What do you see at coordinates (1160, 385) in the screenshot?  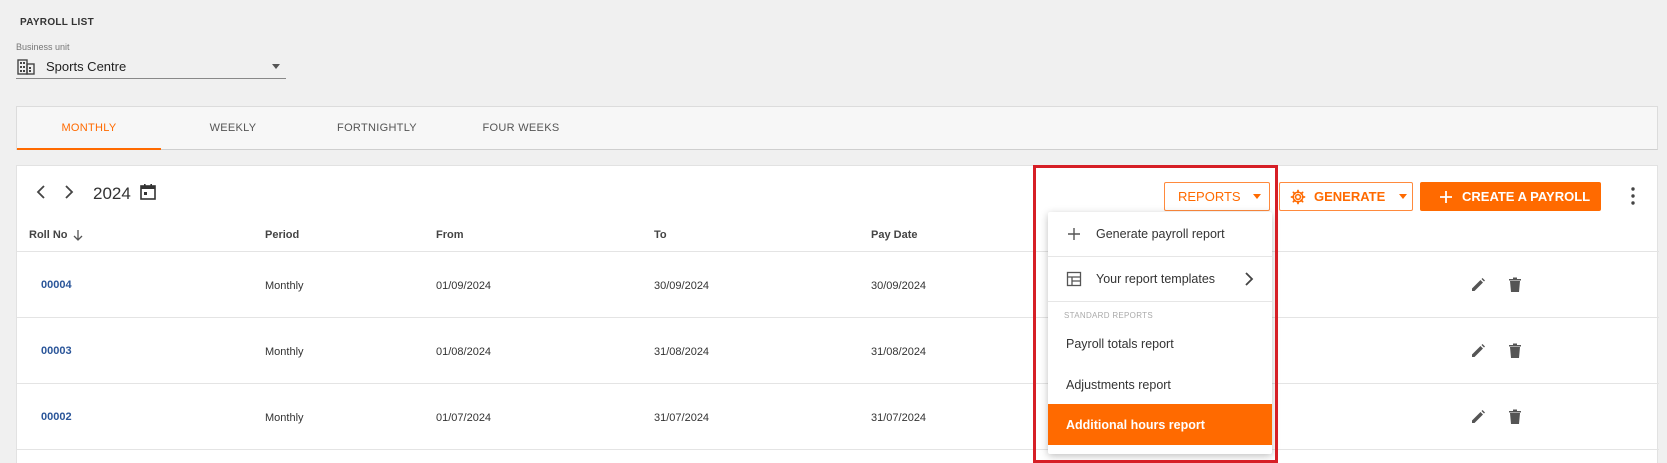 I see `adjustments-report-item: Adjustments report` at bounding box center [1160, 385].